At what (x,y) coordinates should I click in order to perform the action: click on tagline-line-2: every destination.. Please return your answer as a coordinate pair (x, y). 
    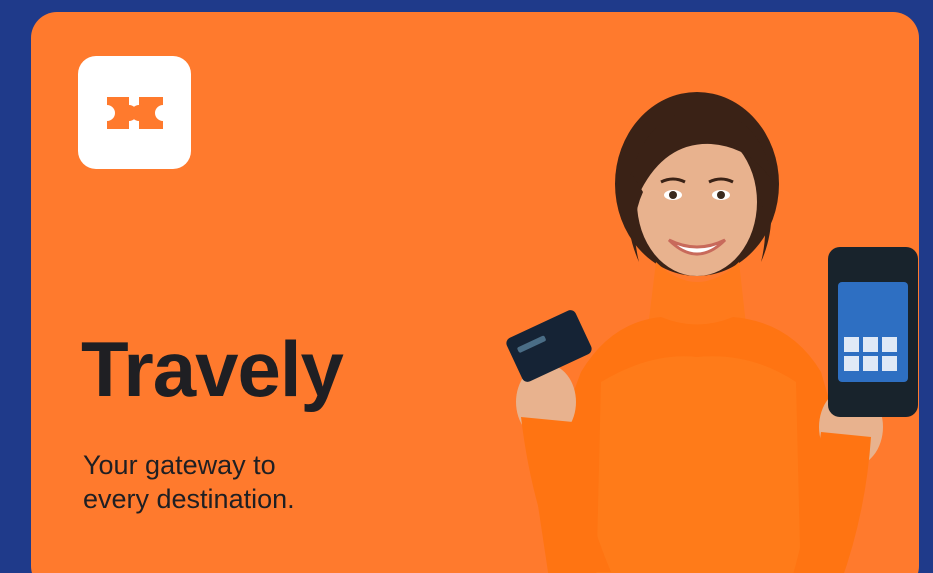
    Looking at the image, I should click on (189, 499).